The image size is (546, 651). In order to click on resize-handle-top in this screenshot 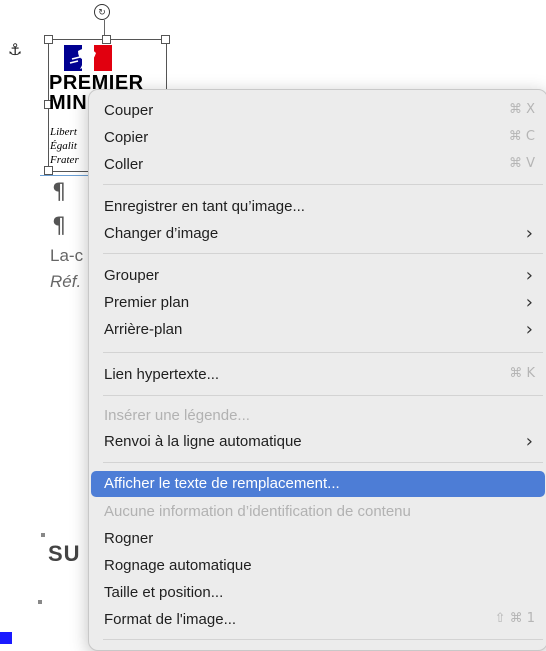, I will do `click(106, 39)`.